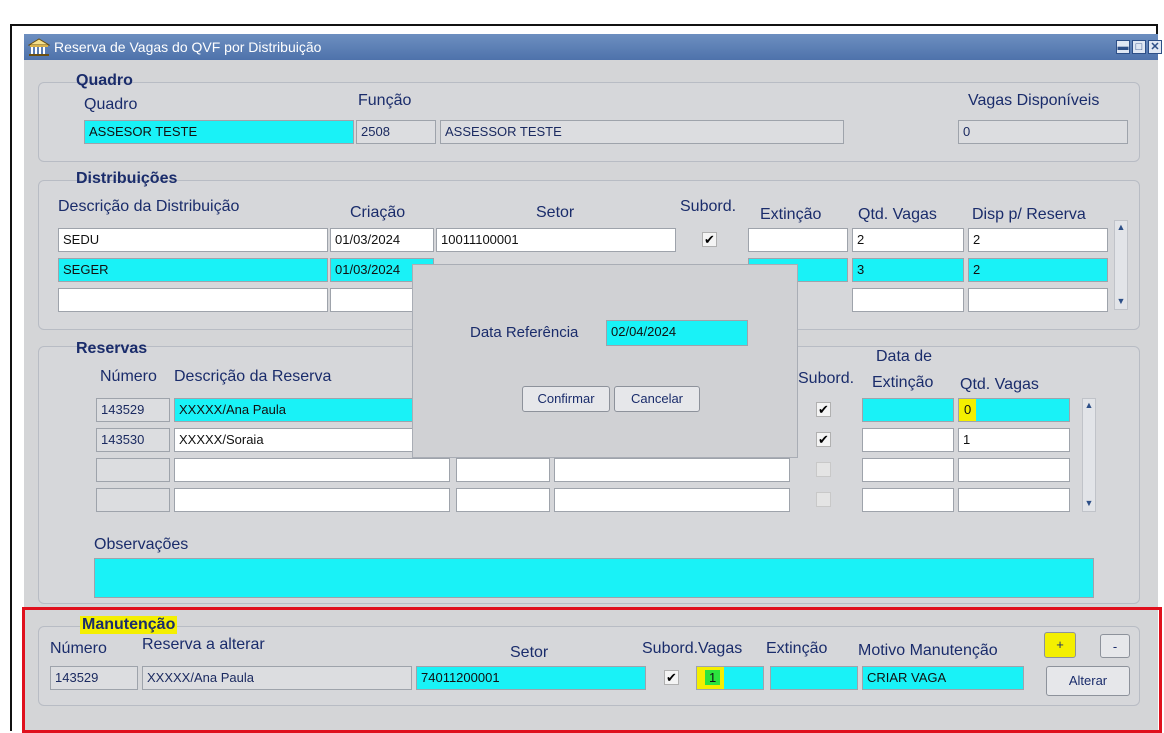  Describe the element at coordinates (1060, 645) in the screenshot. I see `add-button: +` at that location.